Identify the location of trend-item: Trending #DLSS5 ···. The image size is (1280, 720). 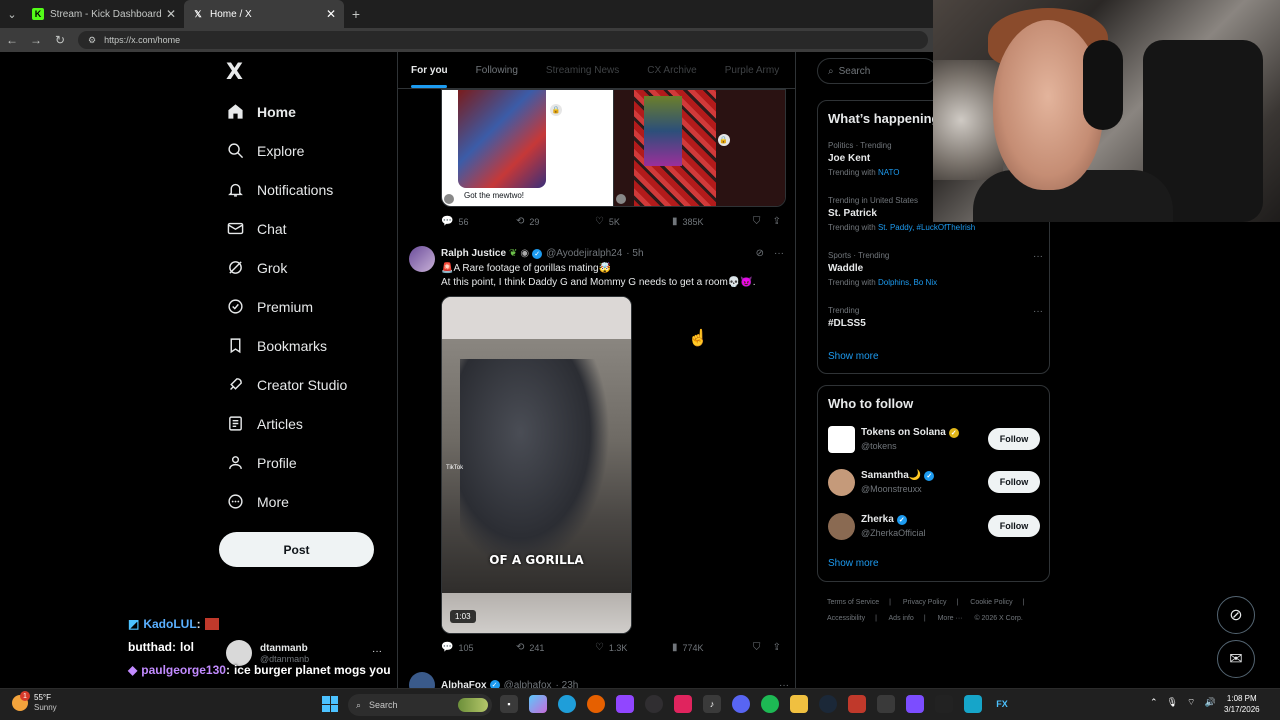
(935, 317).